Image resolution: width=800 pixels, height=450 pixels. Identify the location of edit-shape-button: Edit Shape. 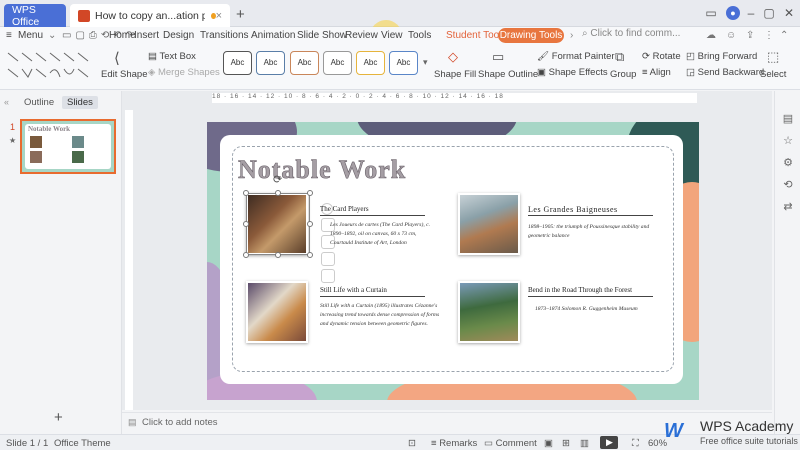
(124, 74).